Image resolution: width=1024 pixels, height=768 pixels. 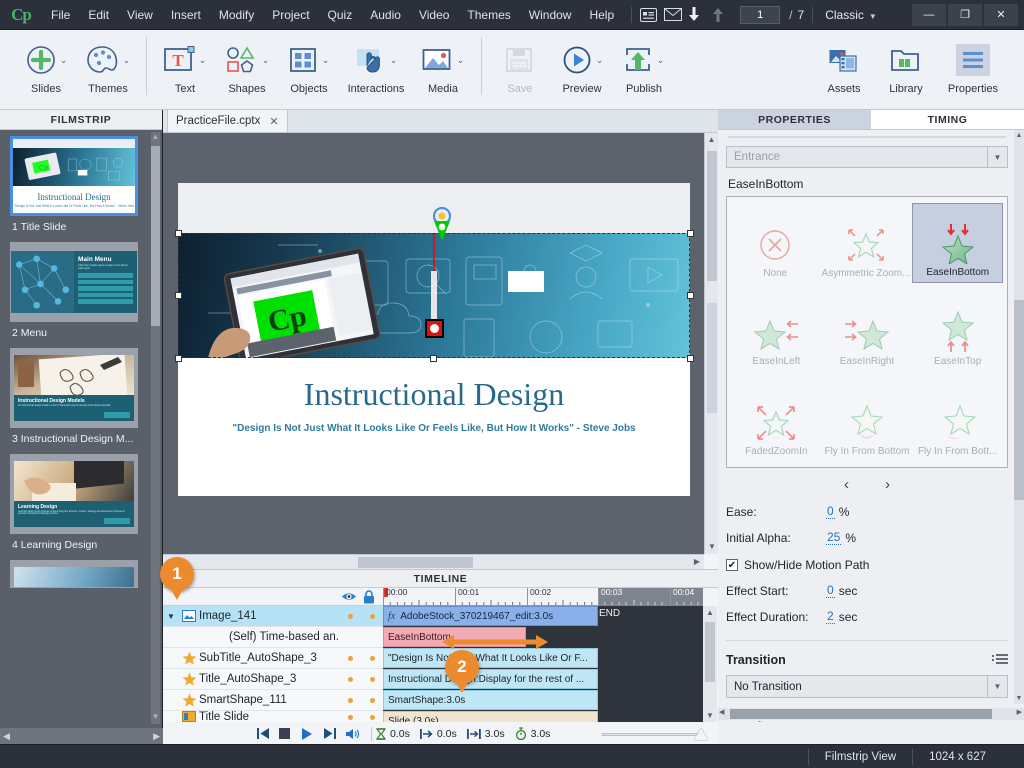 What do you see at coordinates (490, 716) in the screenshot?
I see `timeline-bar: Slide (3.0s)` at bounding box center [490, 716].